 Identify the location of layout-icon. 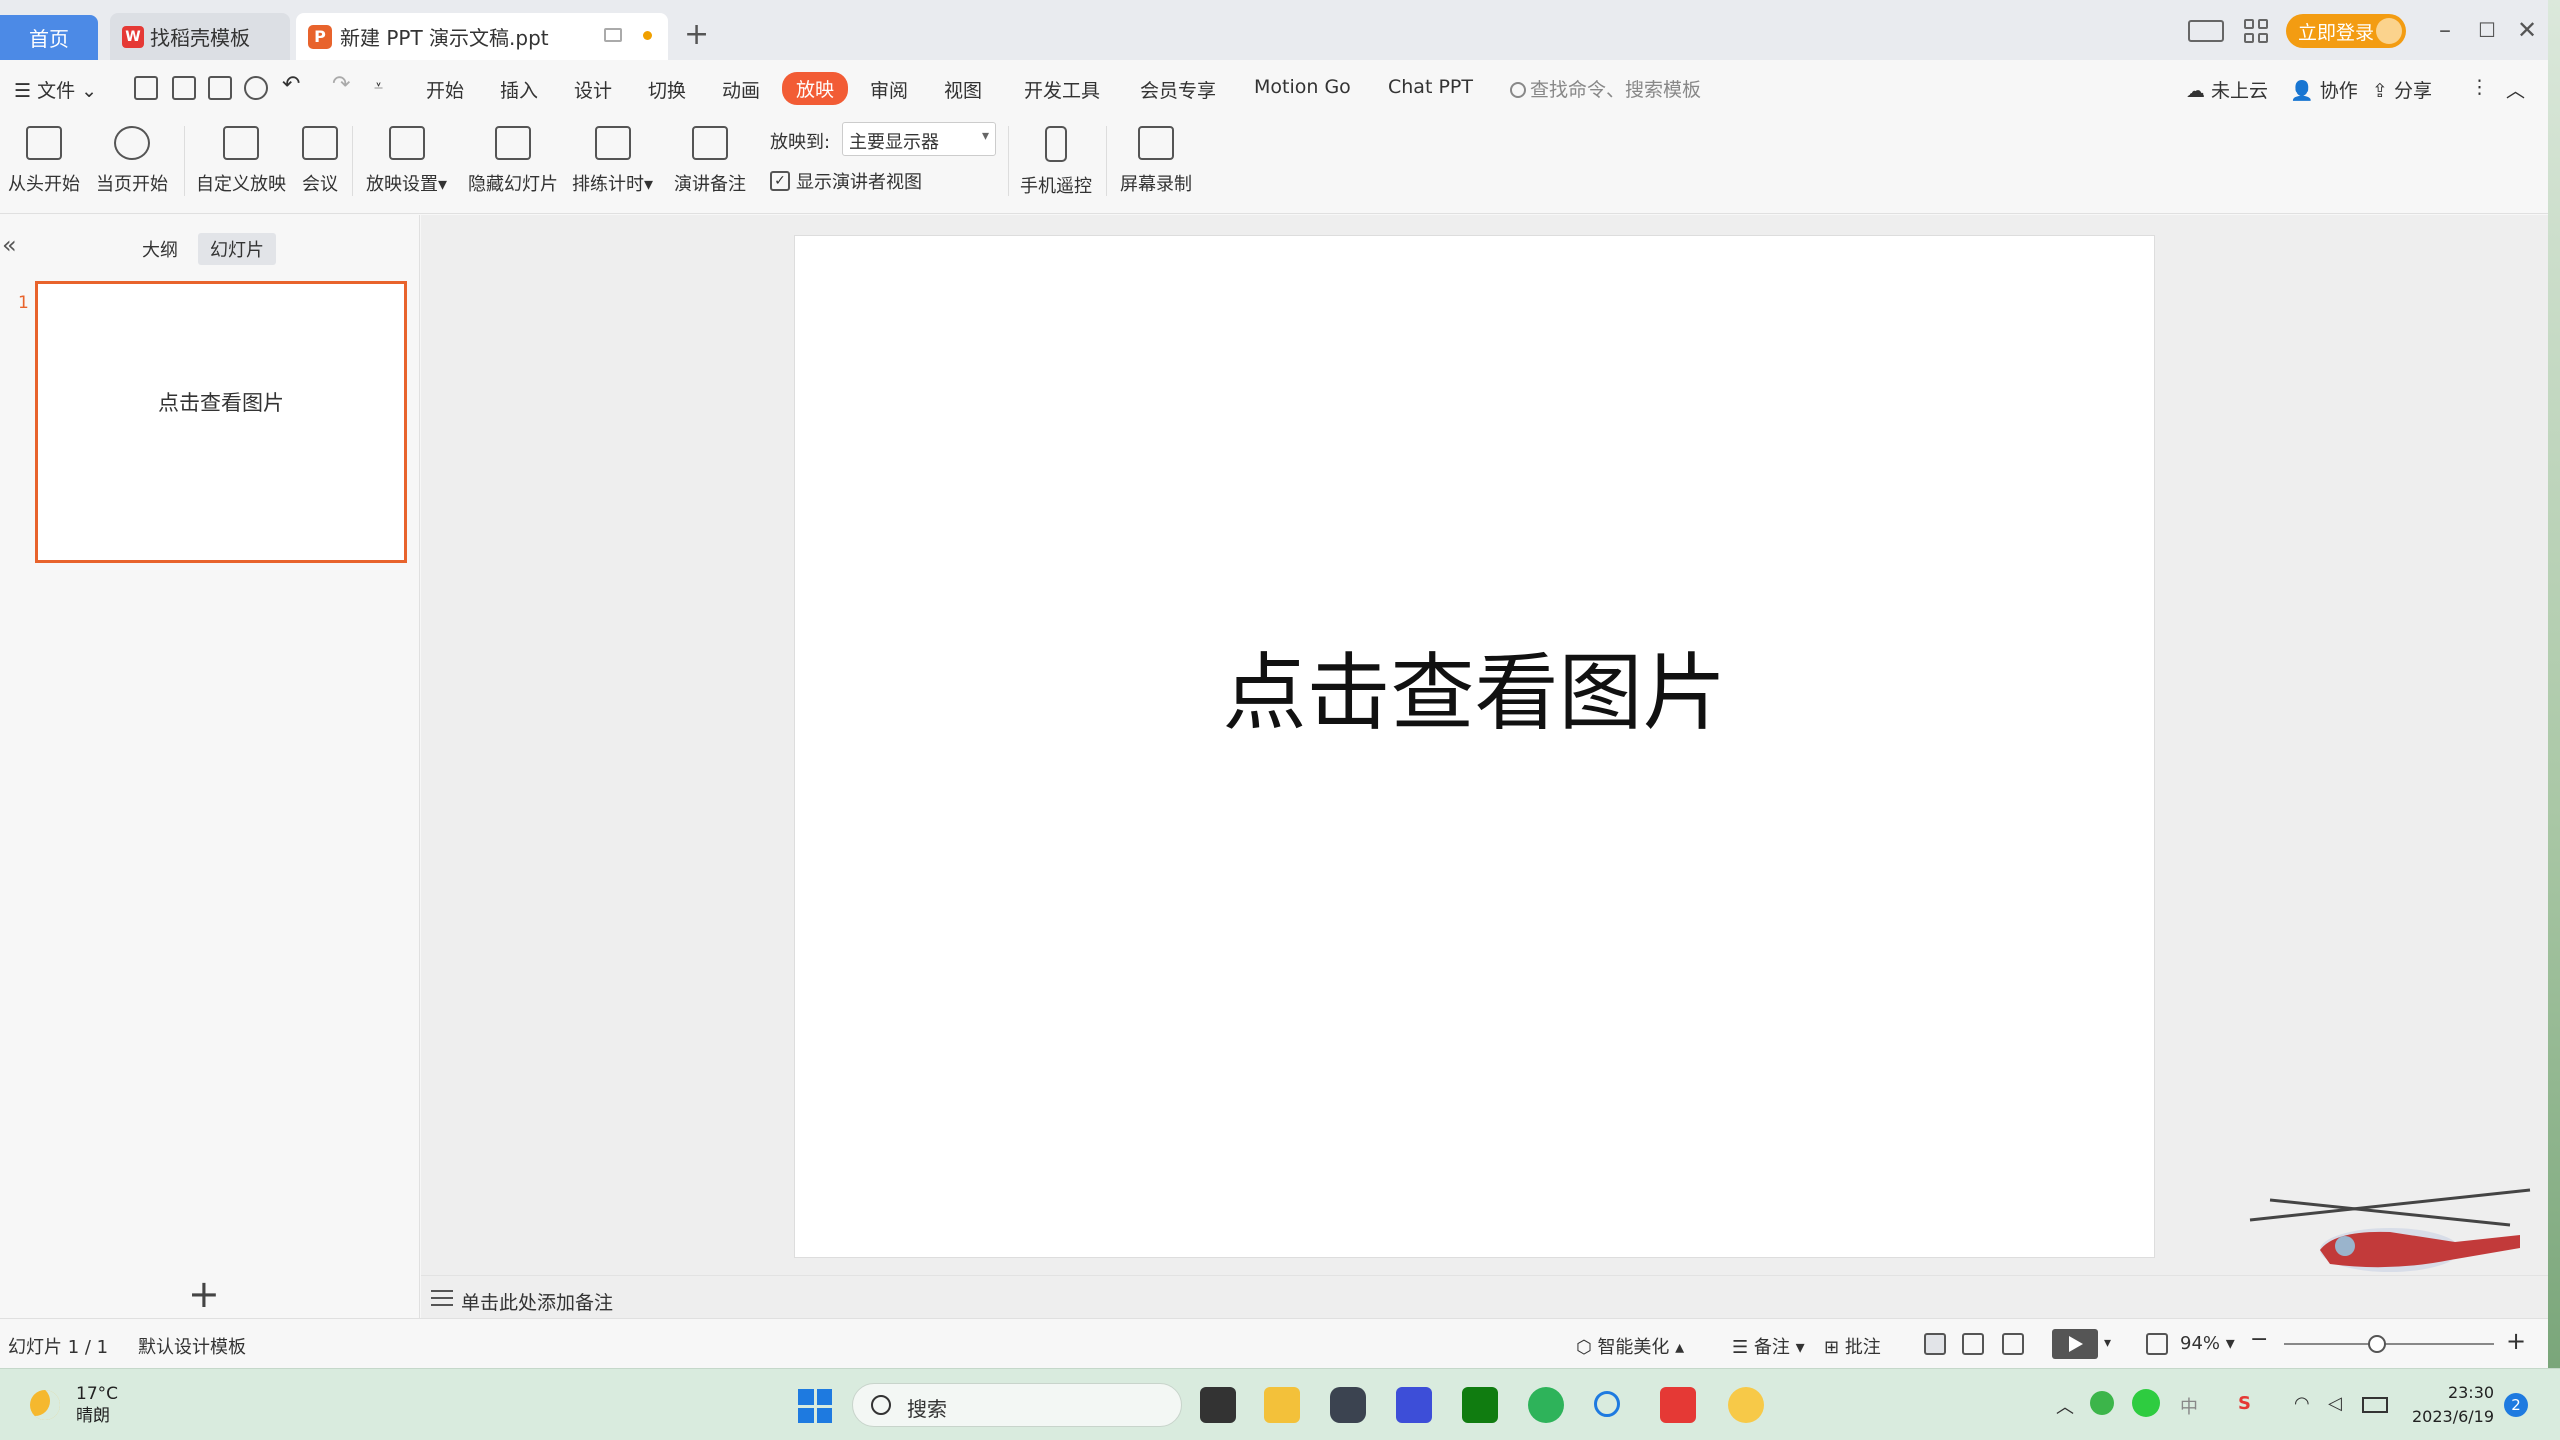
(2206, 31).